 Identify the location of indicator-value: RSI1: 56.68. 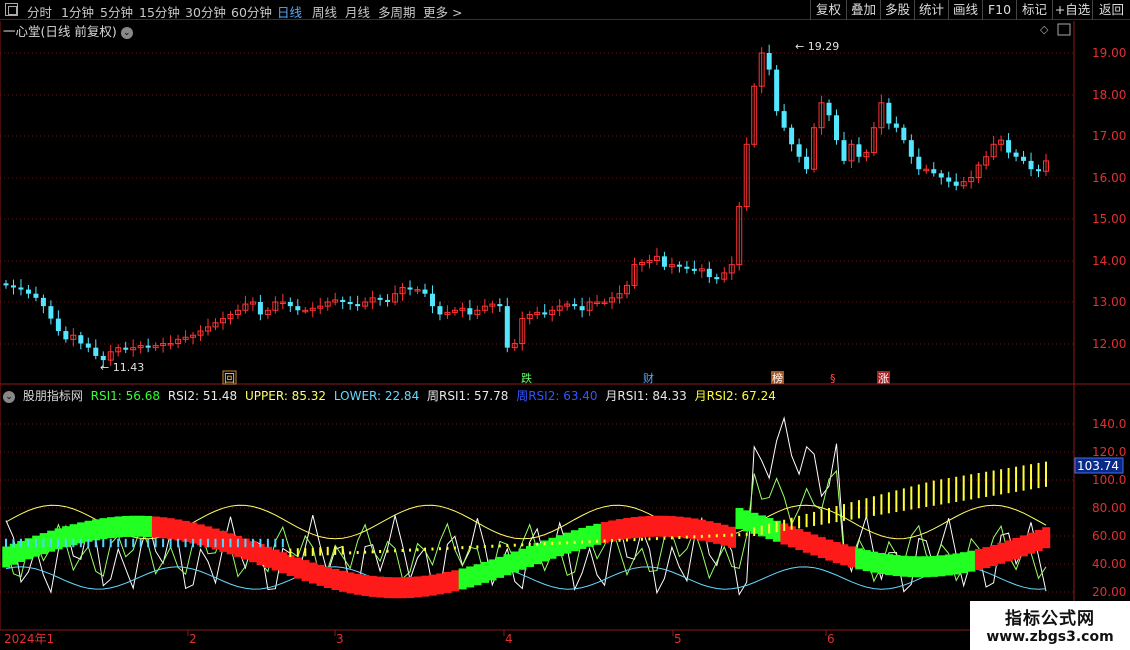
(125, 396).